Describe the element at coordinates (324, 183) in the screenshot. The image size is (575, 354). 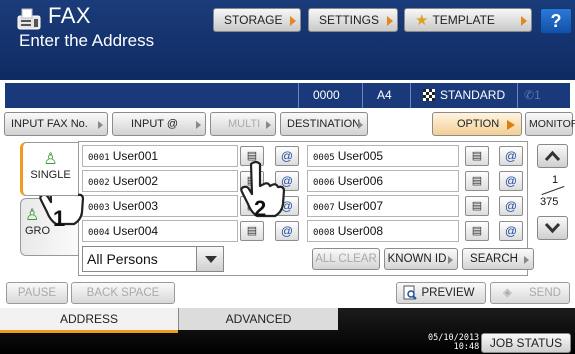
I see `entry-number: 0006` at that location.